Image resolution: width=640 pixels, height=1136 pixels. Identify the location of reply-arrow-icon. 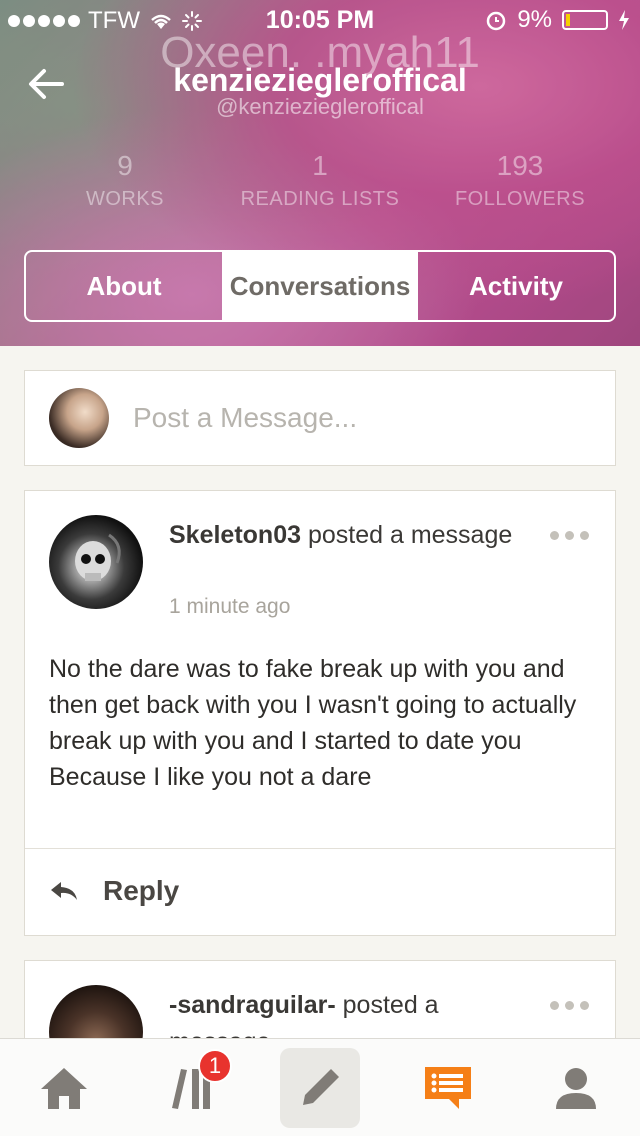
(64, 891).